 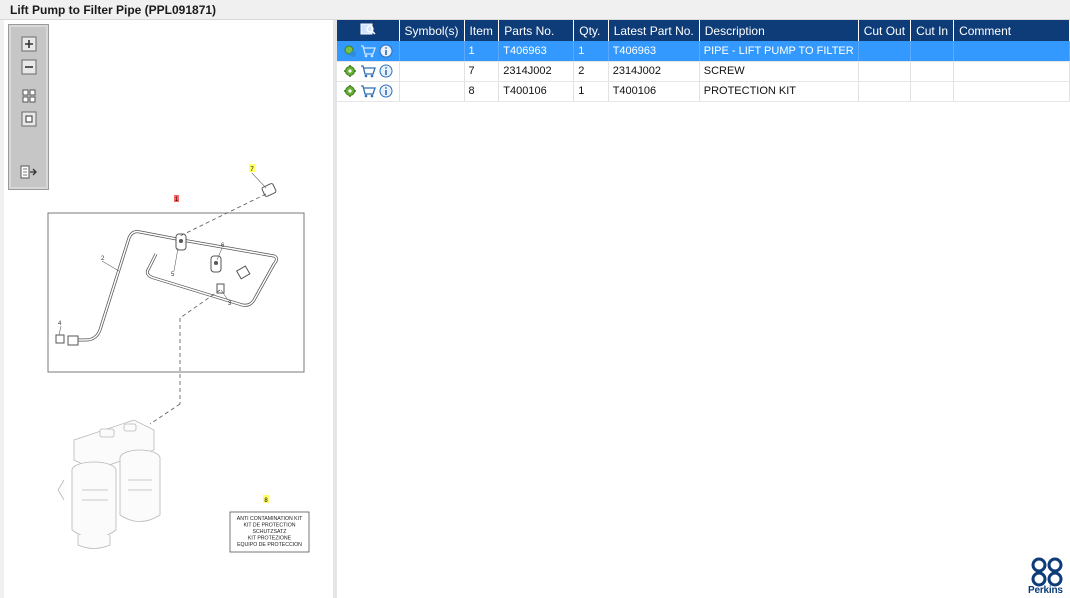 What do you see at coordinates (103, 259) in the screenshot?
I see `callout-2: 2` at bounding box center [103, 259].